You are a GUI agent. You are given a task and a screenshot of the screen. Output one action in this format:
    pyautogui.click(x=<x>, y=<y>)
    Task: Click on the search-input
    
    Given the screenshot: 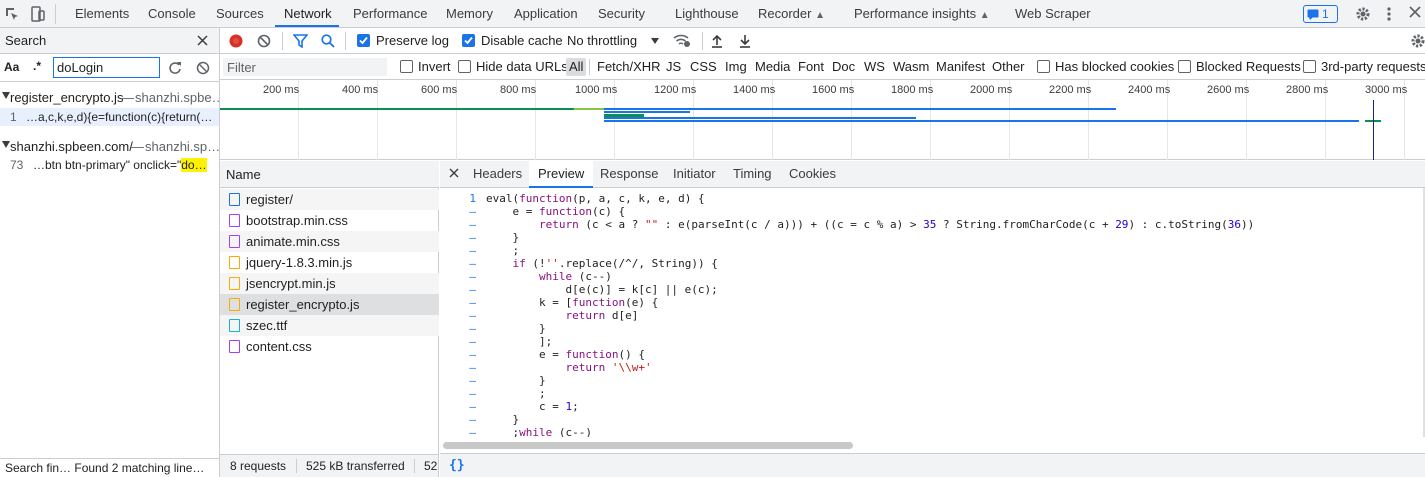 What is the action you would take?
    pyautogui.click(x=106, y=67)
    